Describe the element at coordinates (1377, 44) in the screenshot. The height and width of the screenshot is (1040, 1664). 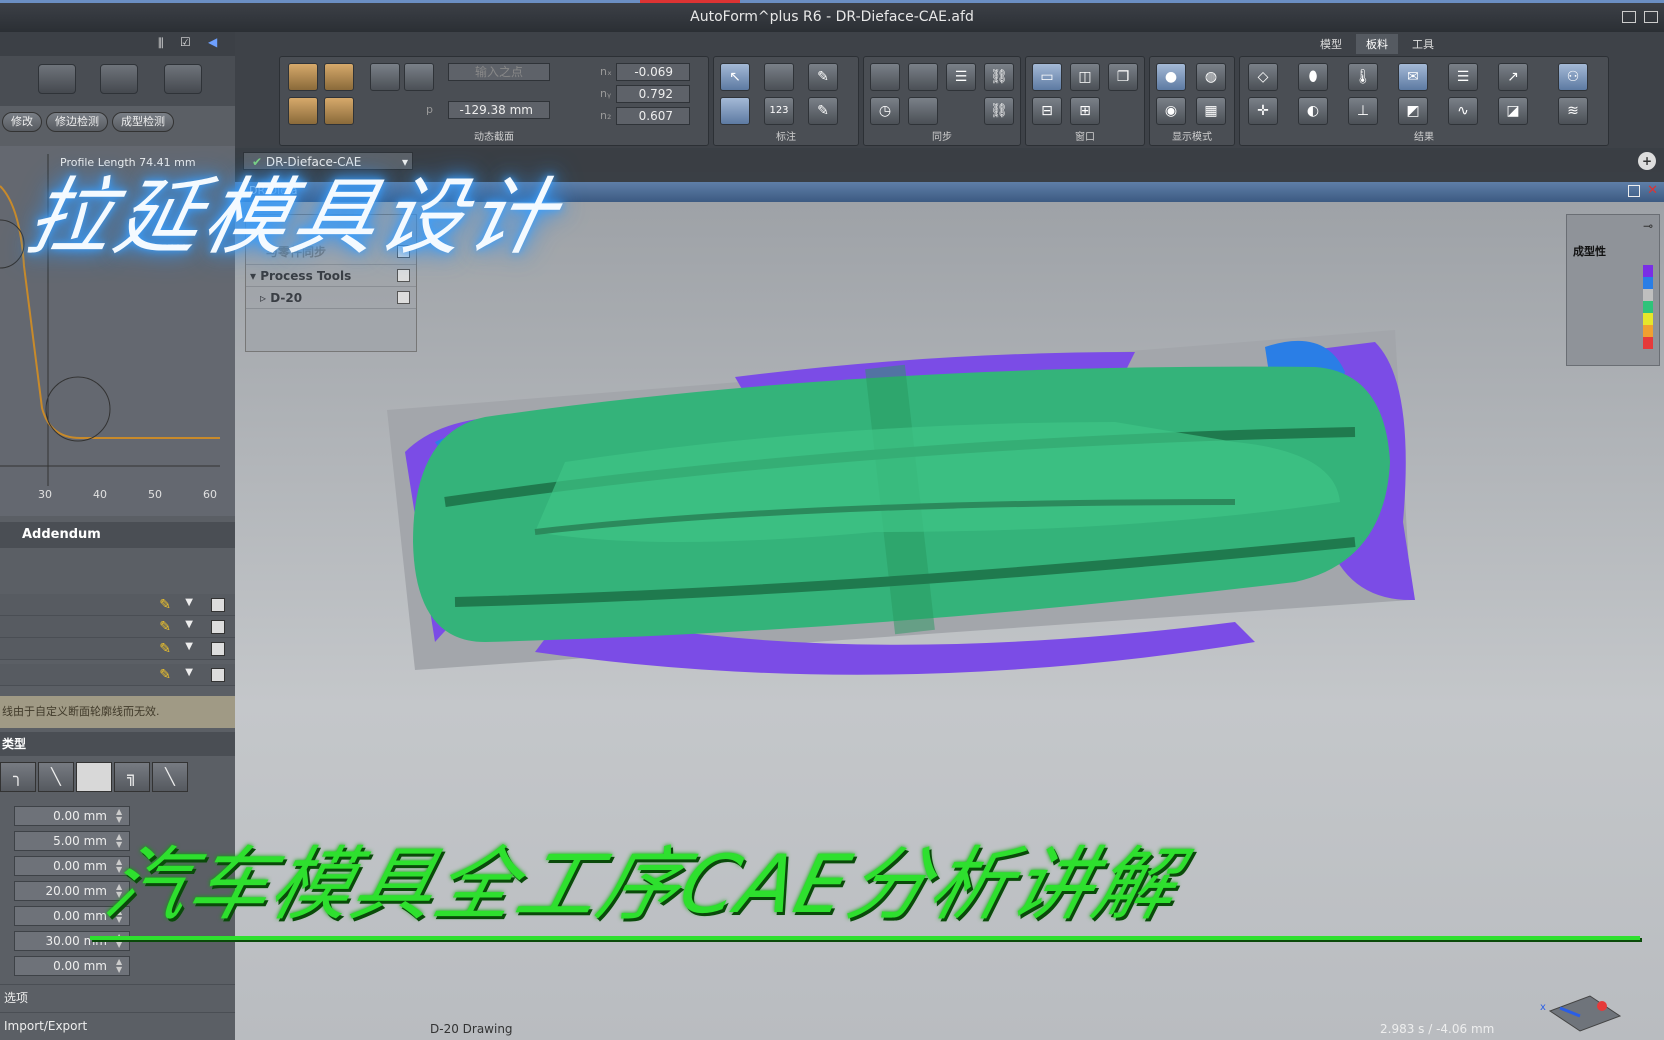
I see `tab-blank: 板料` at that location.